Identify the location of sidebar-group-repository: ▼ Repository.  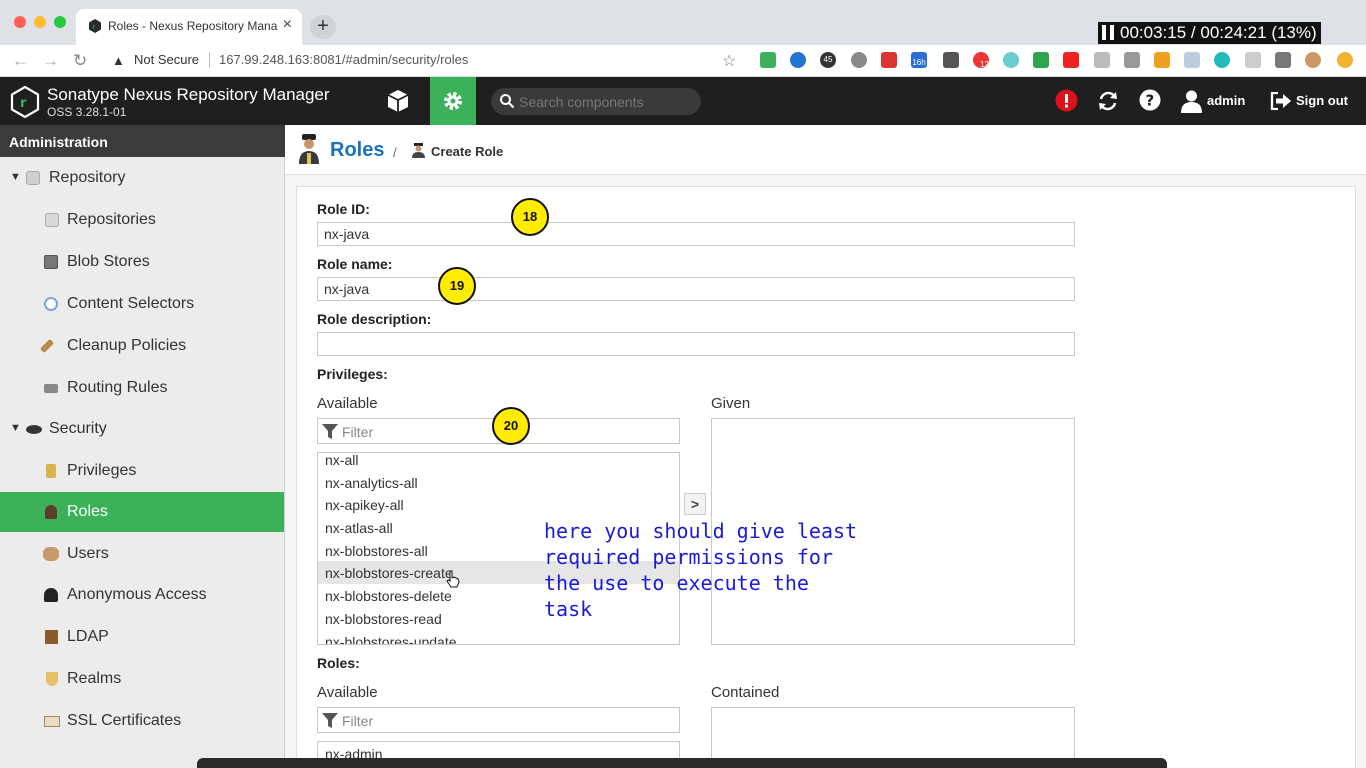
(142, 178).